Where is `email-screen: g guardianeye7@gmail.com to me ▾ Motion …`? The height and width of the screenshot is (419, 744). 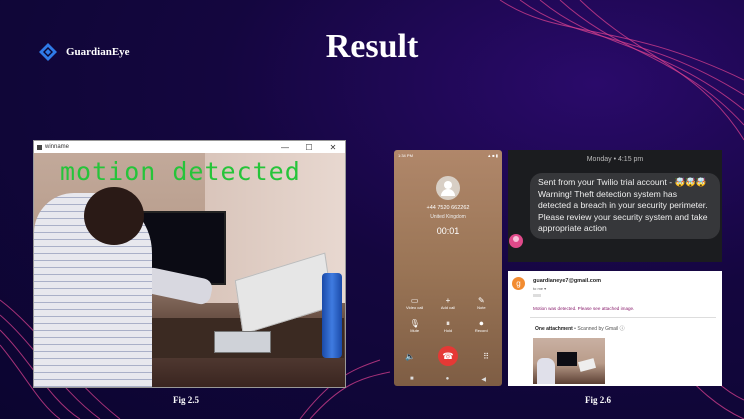
email-screen: g guardianeye7@gmail.com to me ▾ Motion … is located at coordinates (615, 328).